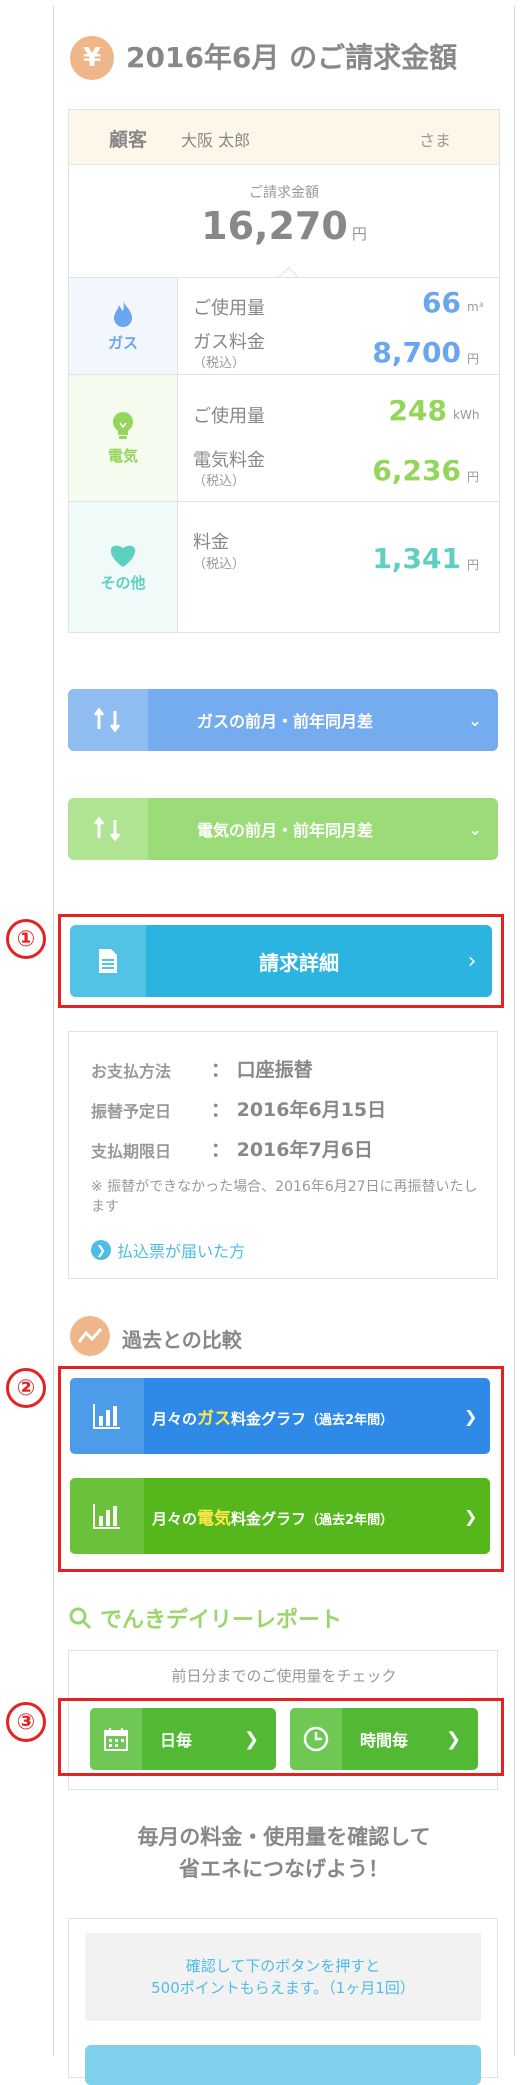 Image resolution: width=521 pixels, height=2085 pixels. What do you see at coordinates (219, 564) in the screenshot?
I see `other-tax-note: （税込）` at bounding box center [219, 564].